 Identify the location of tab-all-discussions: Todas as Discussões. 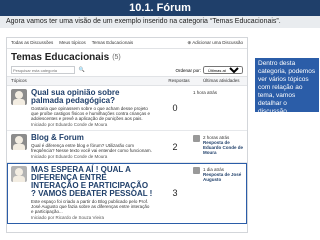
(32, 43).